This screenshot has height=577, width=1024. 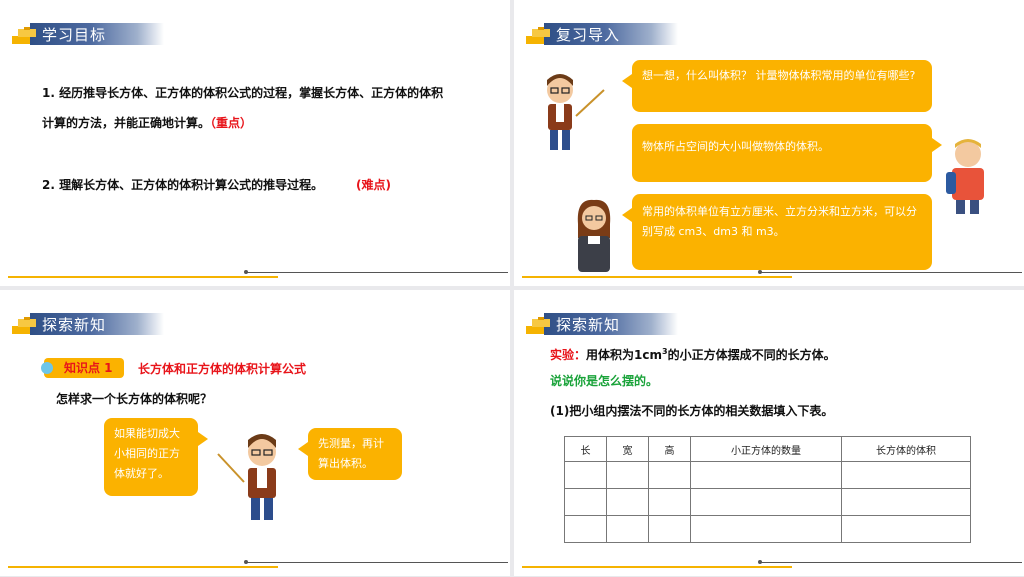 I want to click on key-point-tag: （重点）, so click(x=231, y=123).